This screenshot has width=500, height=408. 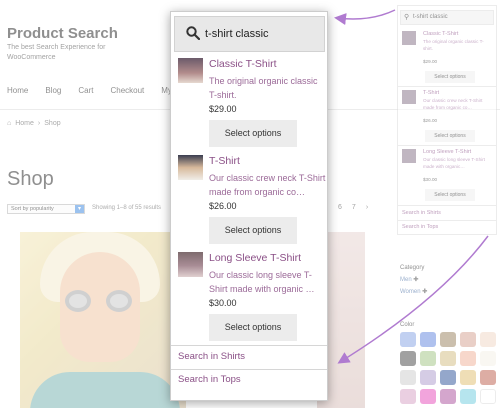 I want to click on mini-item-price: $30.00, so click(x=430, y=179).